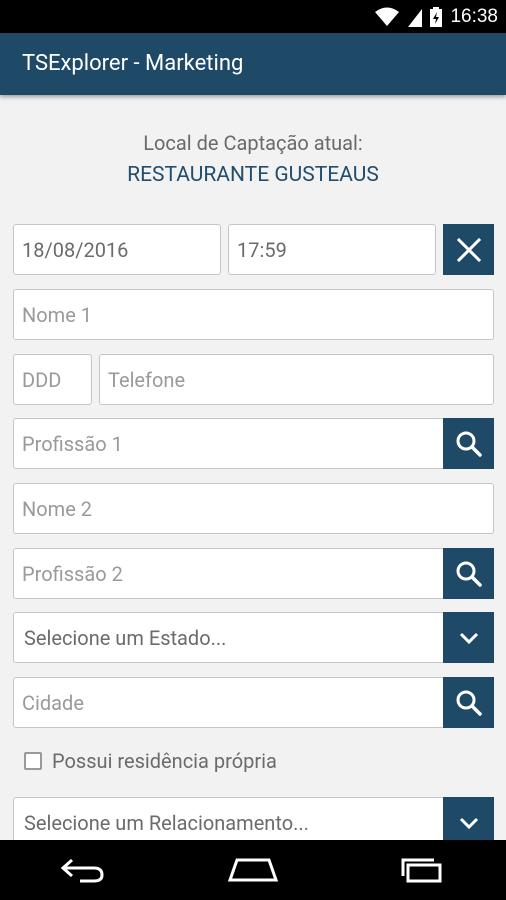 The height and width of the screenshot is (900, 506). I want to click on app-title: TSExplorer - Marketing, so click(133, 63).